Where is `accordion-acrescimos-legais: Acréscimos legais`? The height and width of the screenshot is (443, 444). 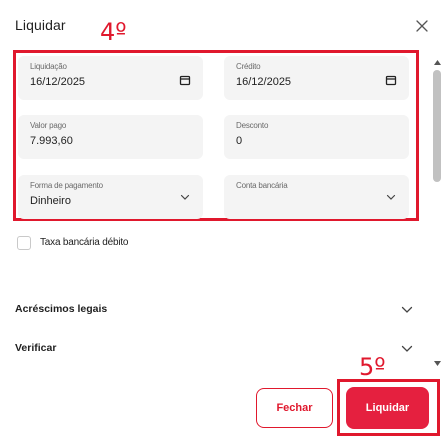 accordion-acrescimos-legais: Acréscimos legais is located at coordinates (215, 311).